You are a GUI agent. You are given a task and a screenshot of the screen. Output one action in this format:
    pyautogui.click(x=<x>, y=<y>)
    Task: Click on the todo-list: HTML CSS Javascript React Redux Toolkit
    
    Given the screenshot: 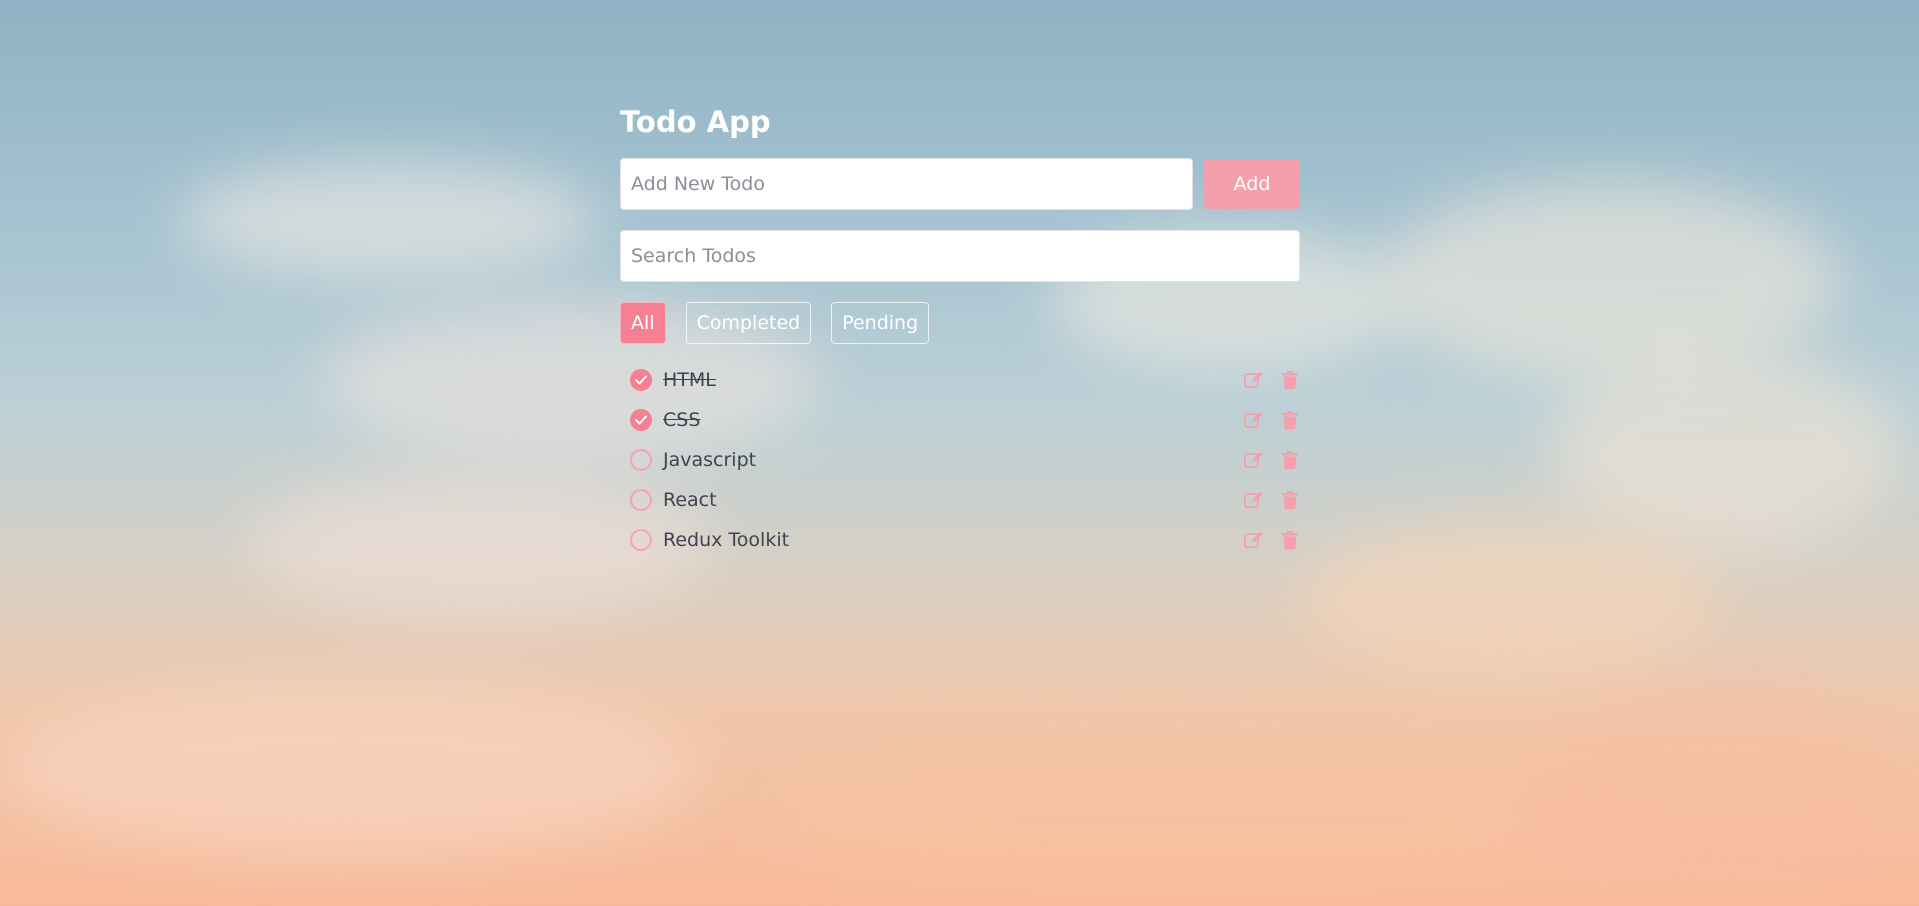 What is the action you would take?
    pyautogui.click(x=960, y=460)
    